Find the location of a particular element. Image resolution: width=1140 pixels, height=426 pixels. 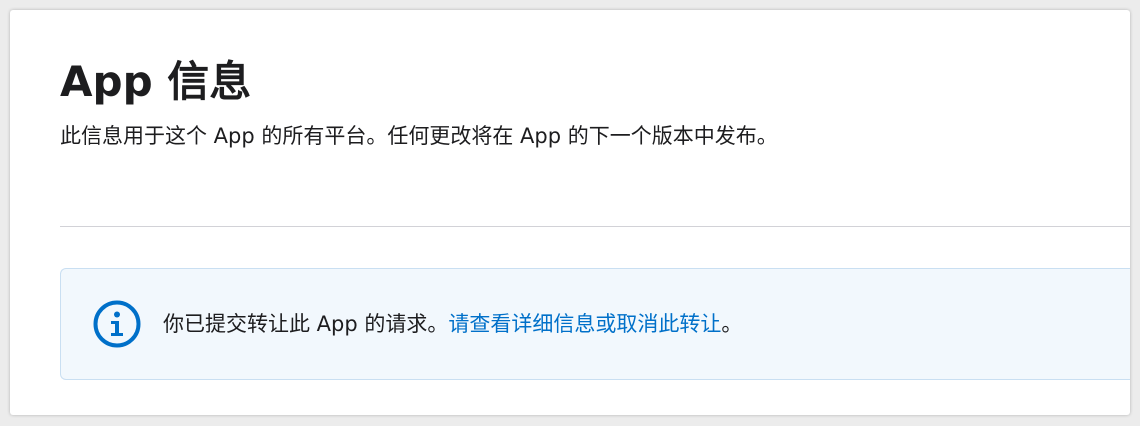

page-title: App 信息 is located at coordinates (156, 81).